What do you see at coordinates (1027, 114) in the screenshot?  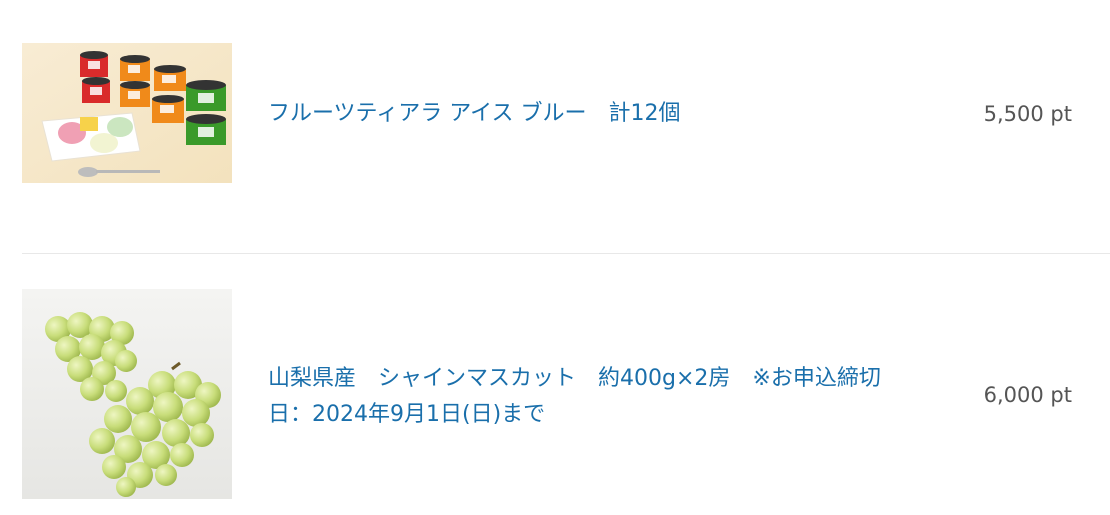 I see `product-price: 5,500 pt` at bounding box center [1027, 114].